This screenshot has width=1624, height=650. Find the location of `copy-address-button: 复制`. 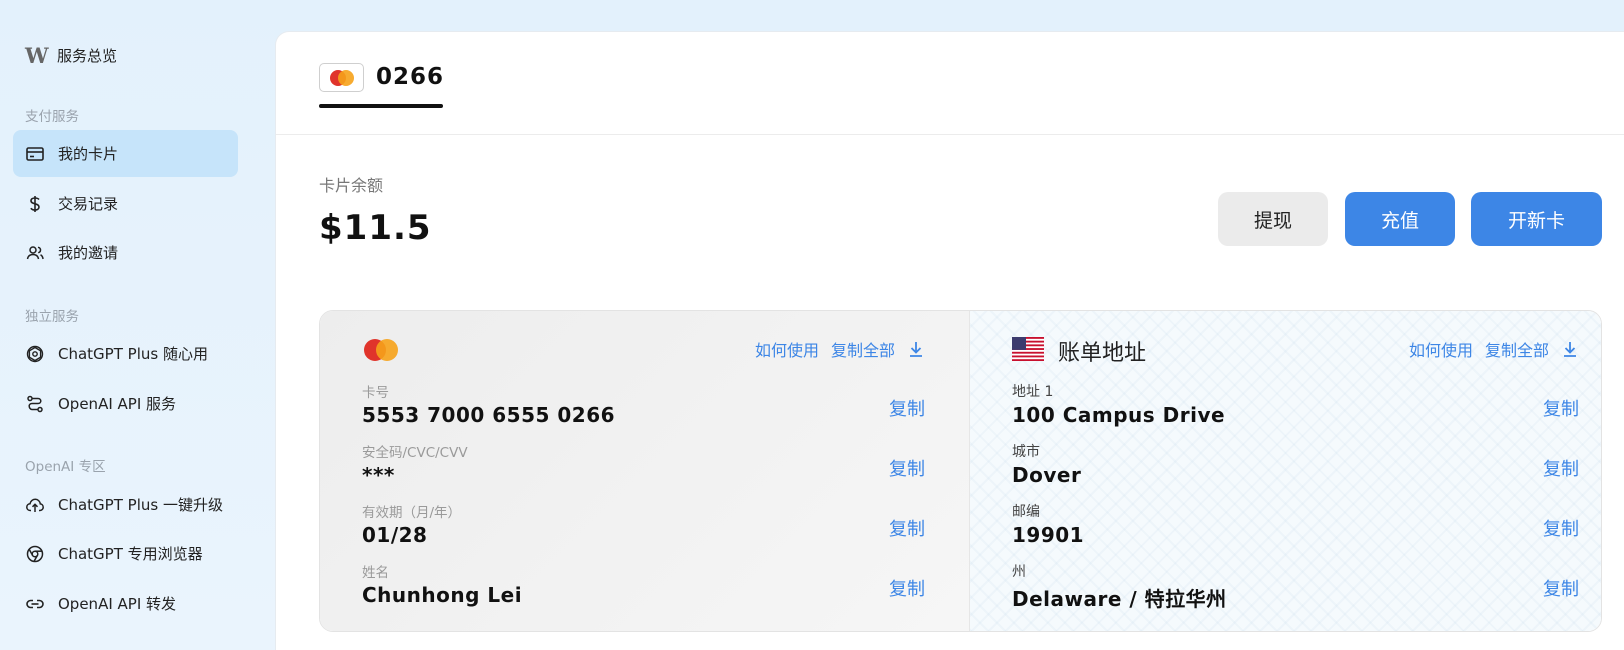

copy-address-button: 复制 is located at coordinates (1561, 408).